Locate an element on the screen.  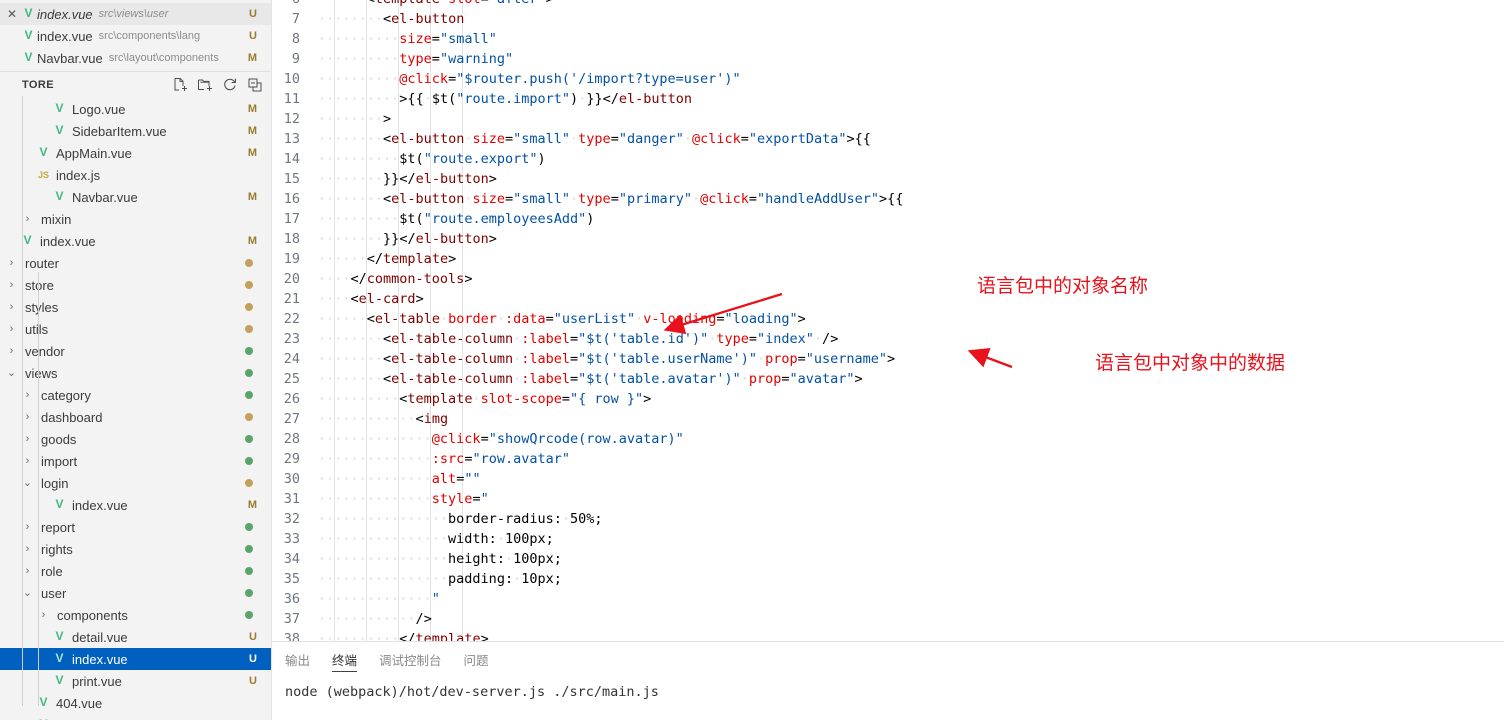
open-editor-item: ✕Vindex.vuesrc\components\langU is located at coordinates (135, 36).